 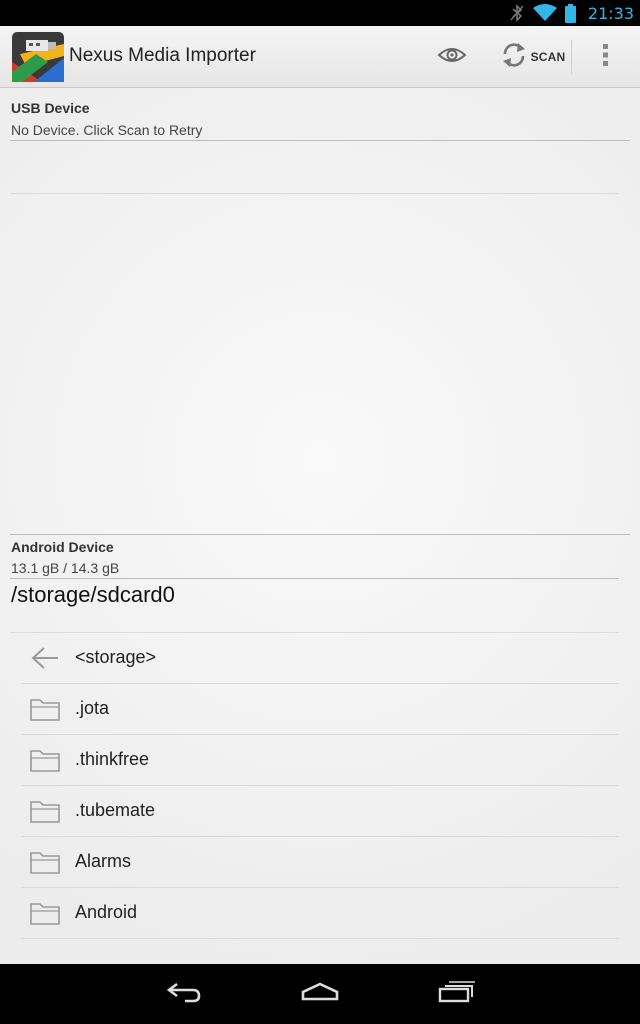 I want to click on app-title: Nexus Media Importer, so click(x=162, y=55).